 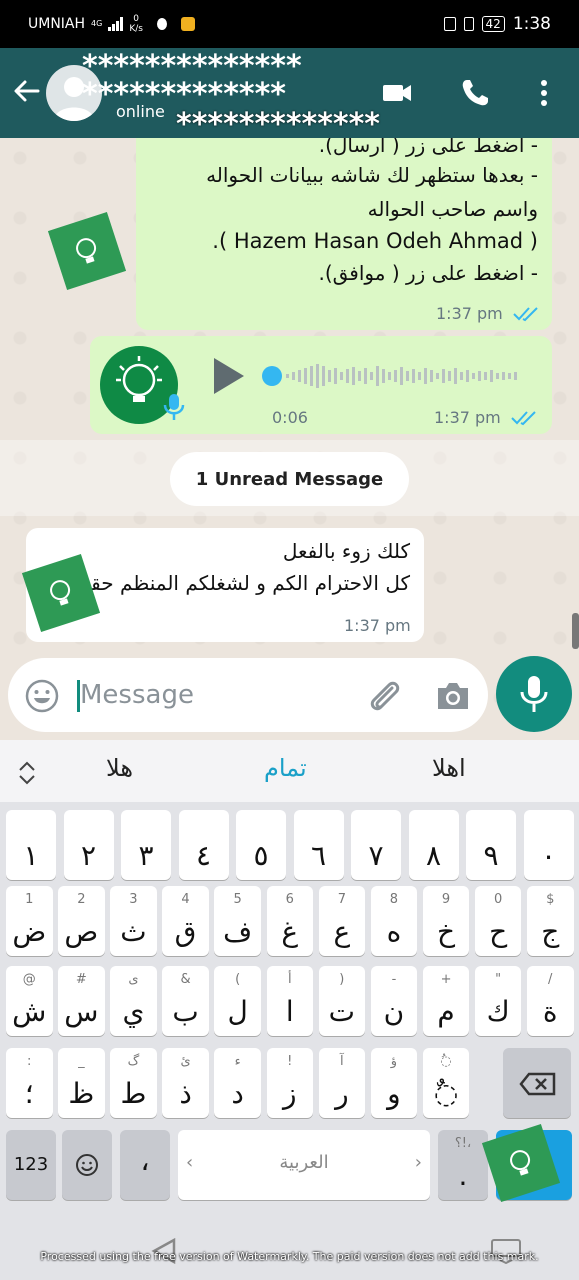 I want to click on letter-key: -ن, so click(x=394, y=1001).